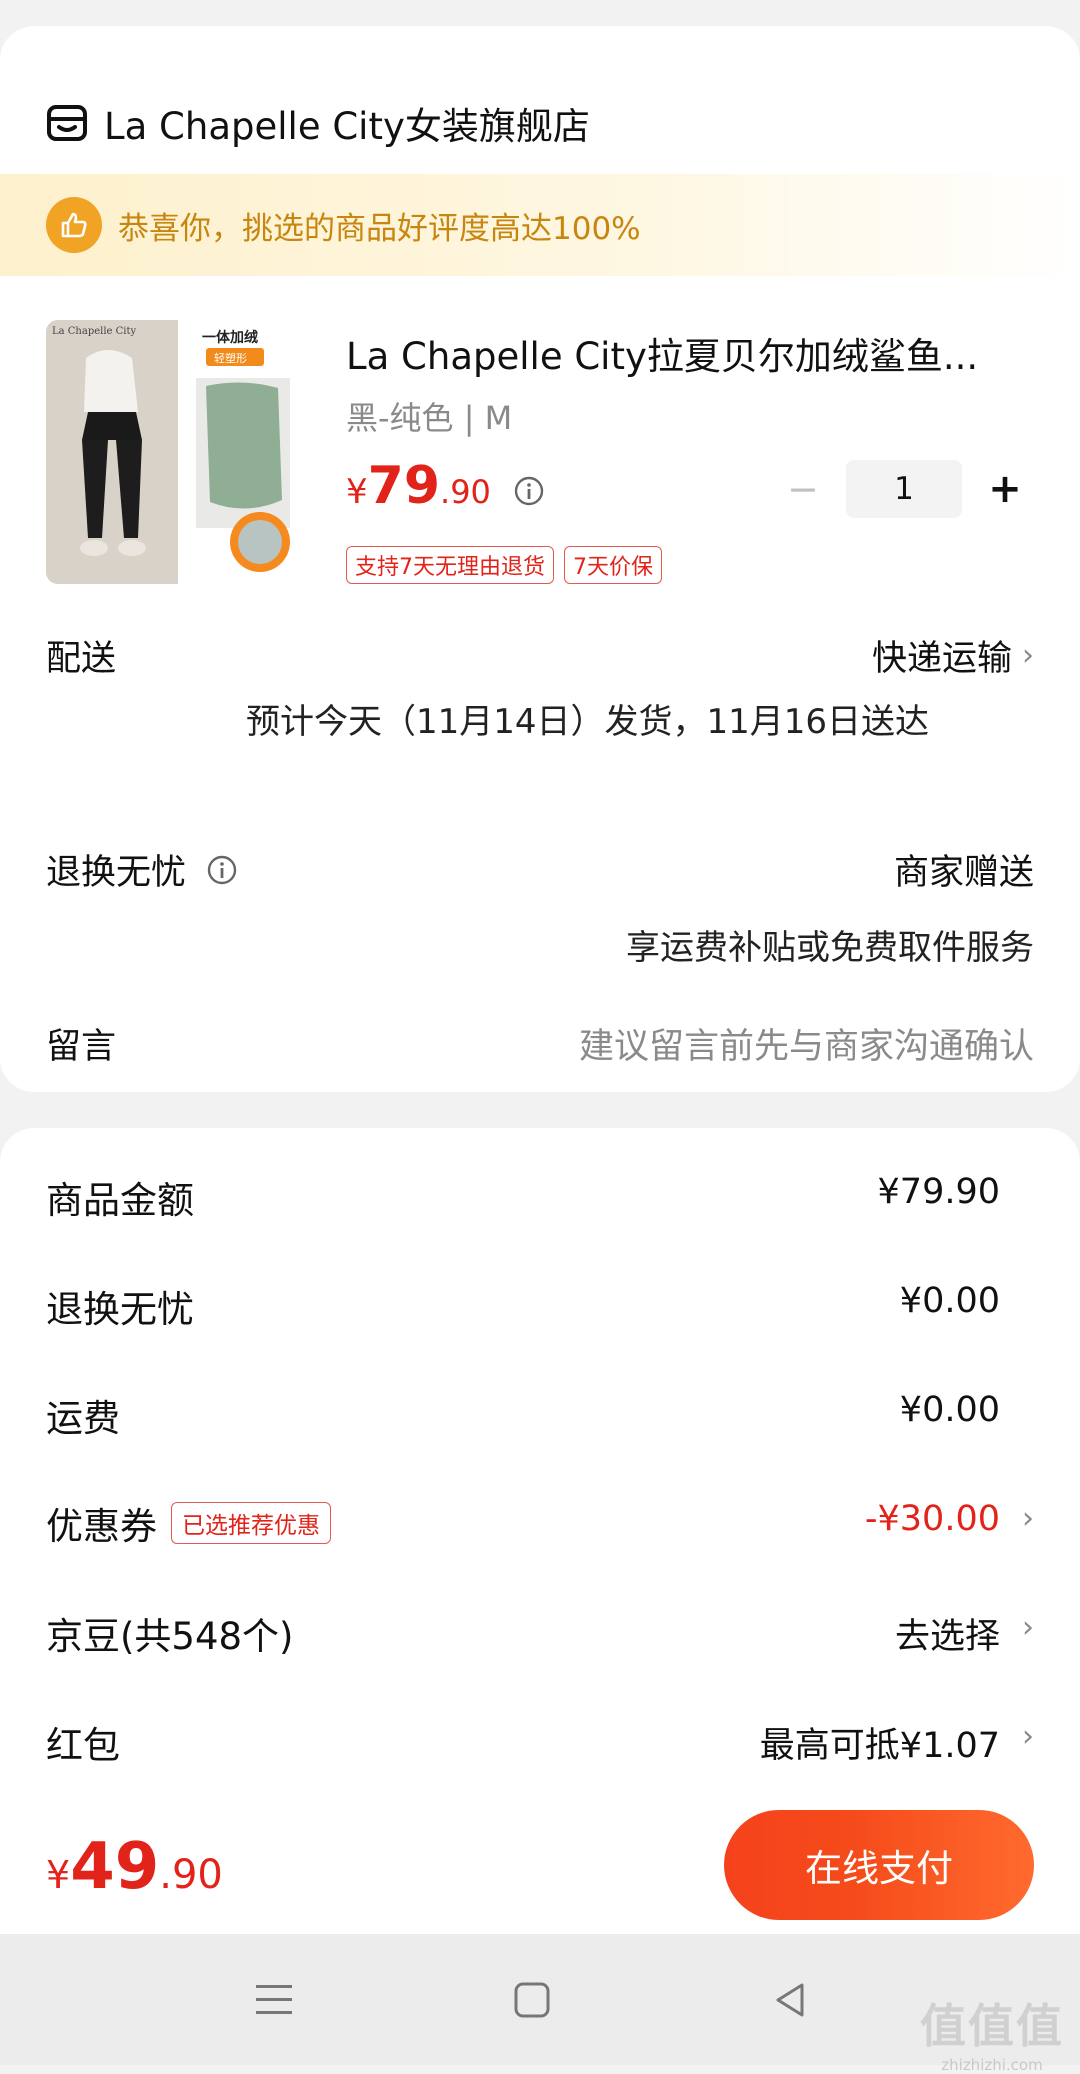 The image size is (1080, 2074). I want to click on message-input: 建议留言前先与商家沟通确认, so click(806, 1043).